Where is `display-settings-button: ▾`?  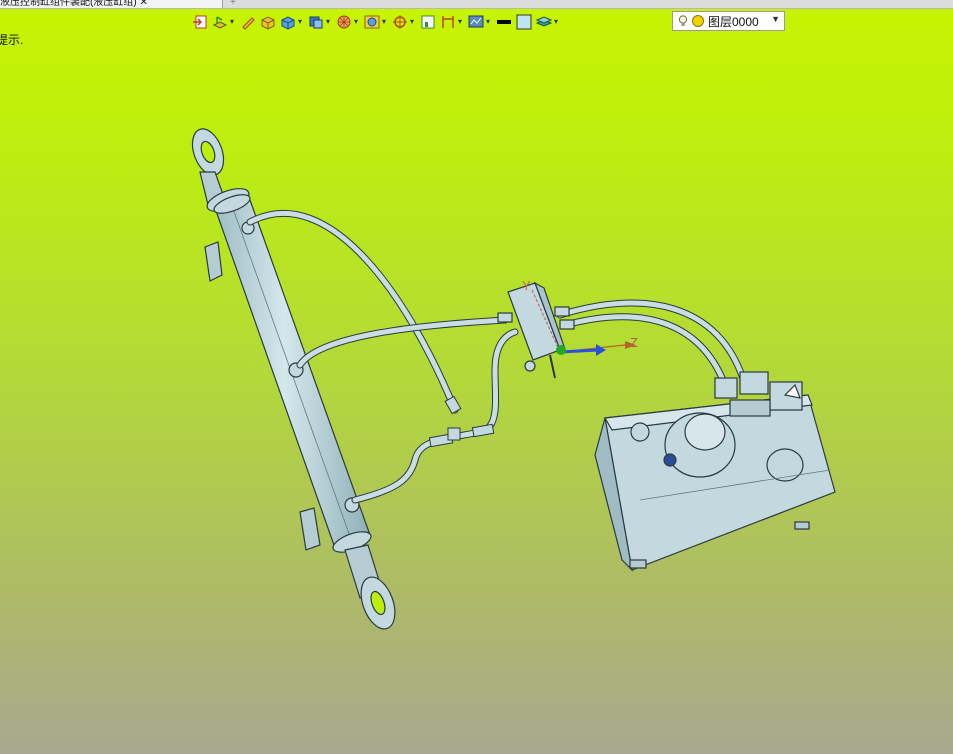 display-settings-button: ▾ is located at coordinates (480, 22).